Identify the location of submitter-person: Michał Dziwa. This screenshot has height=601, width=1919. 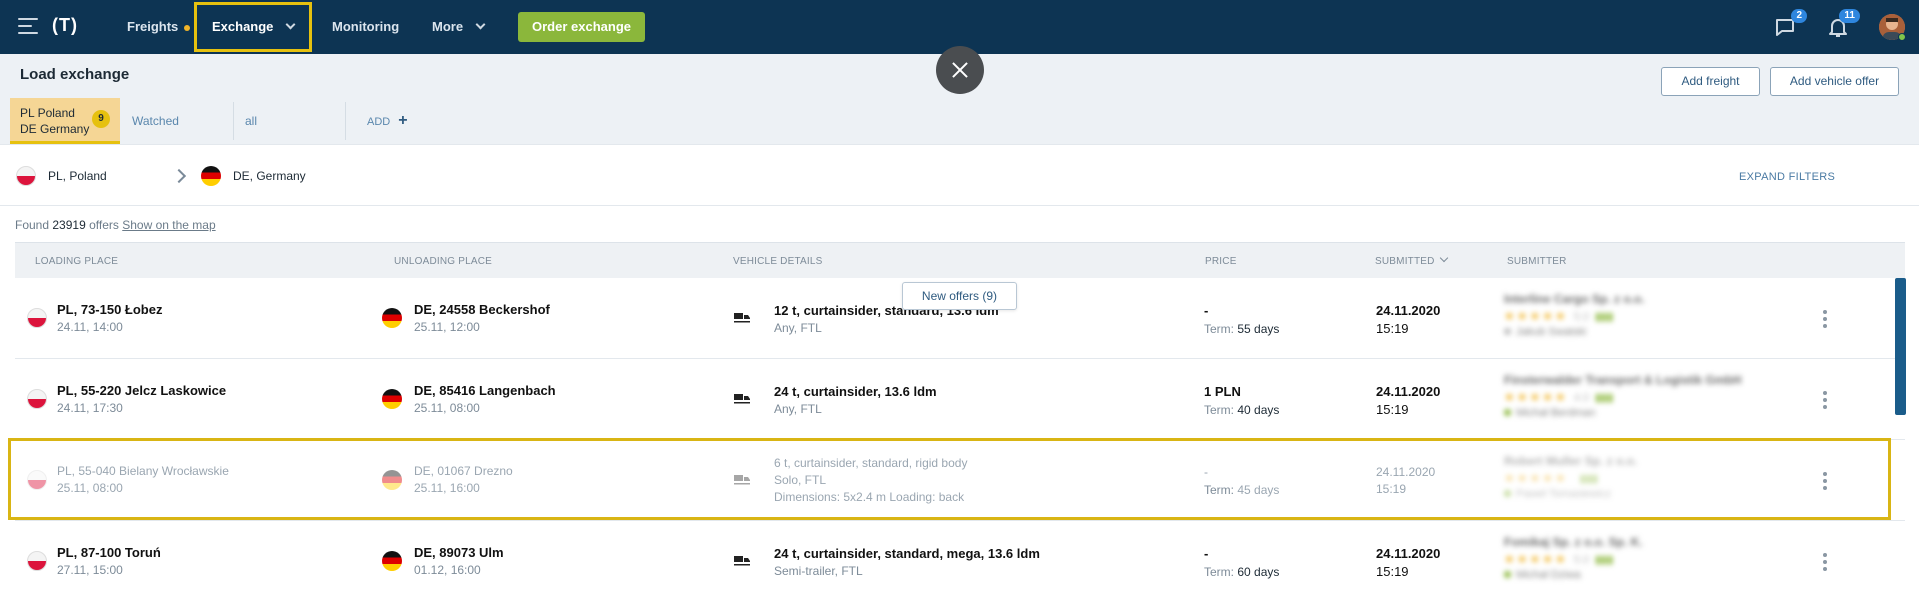
(1573, 575).